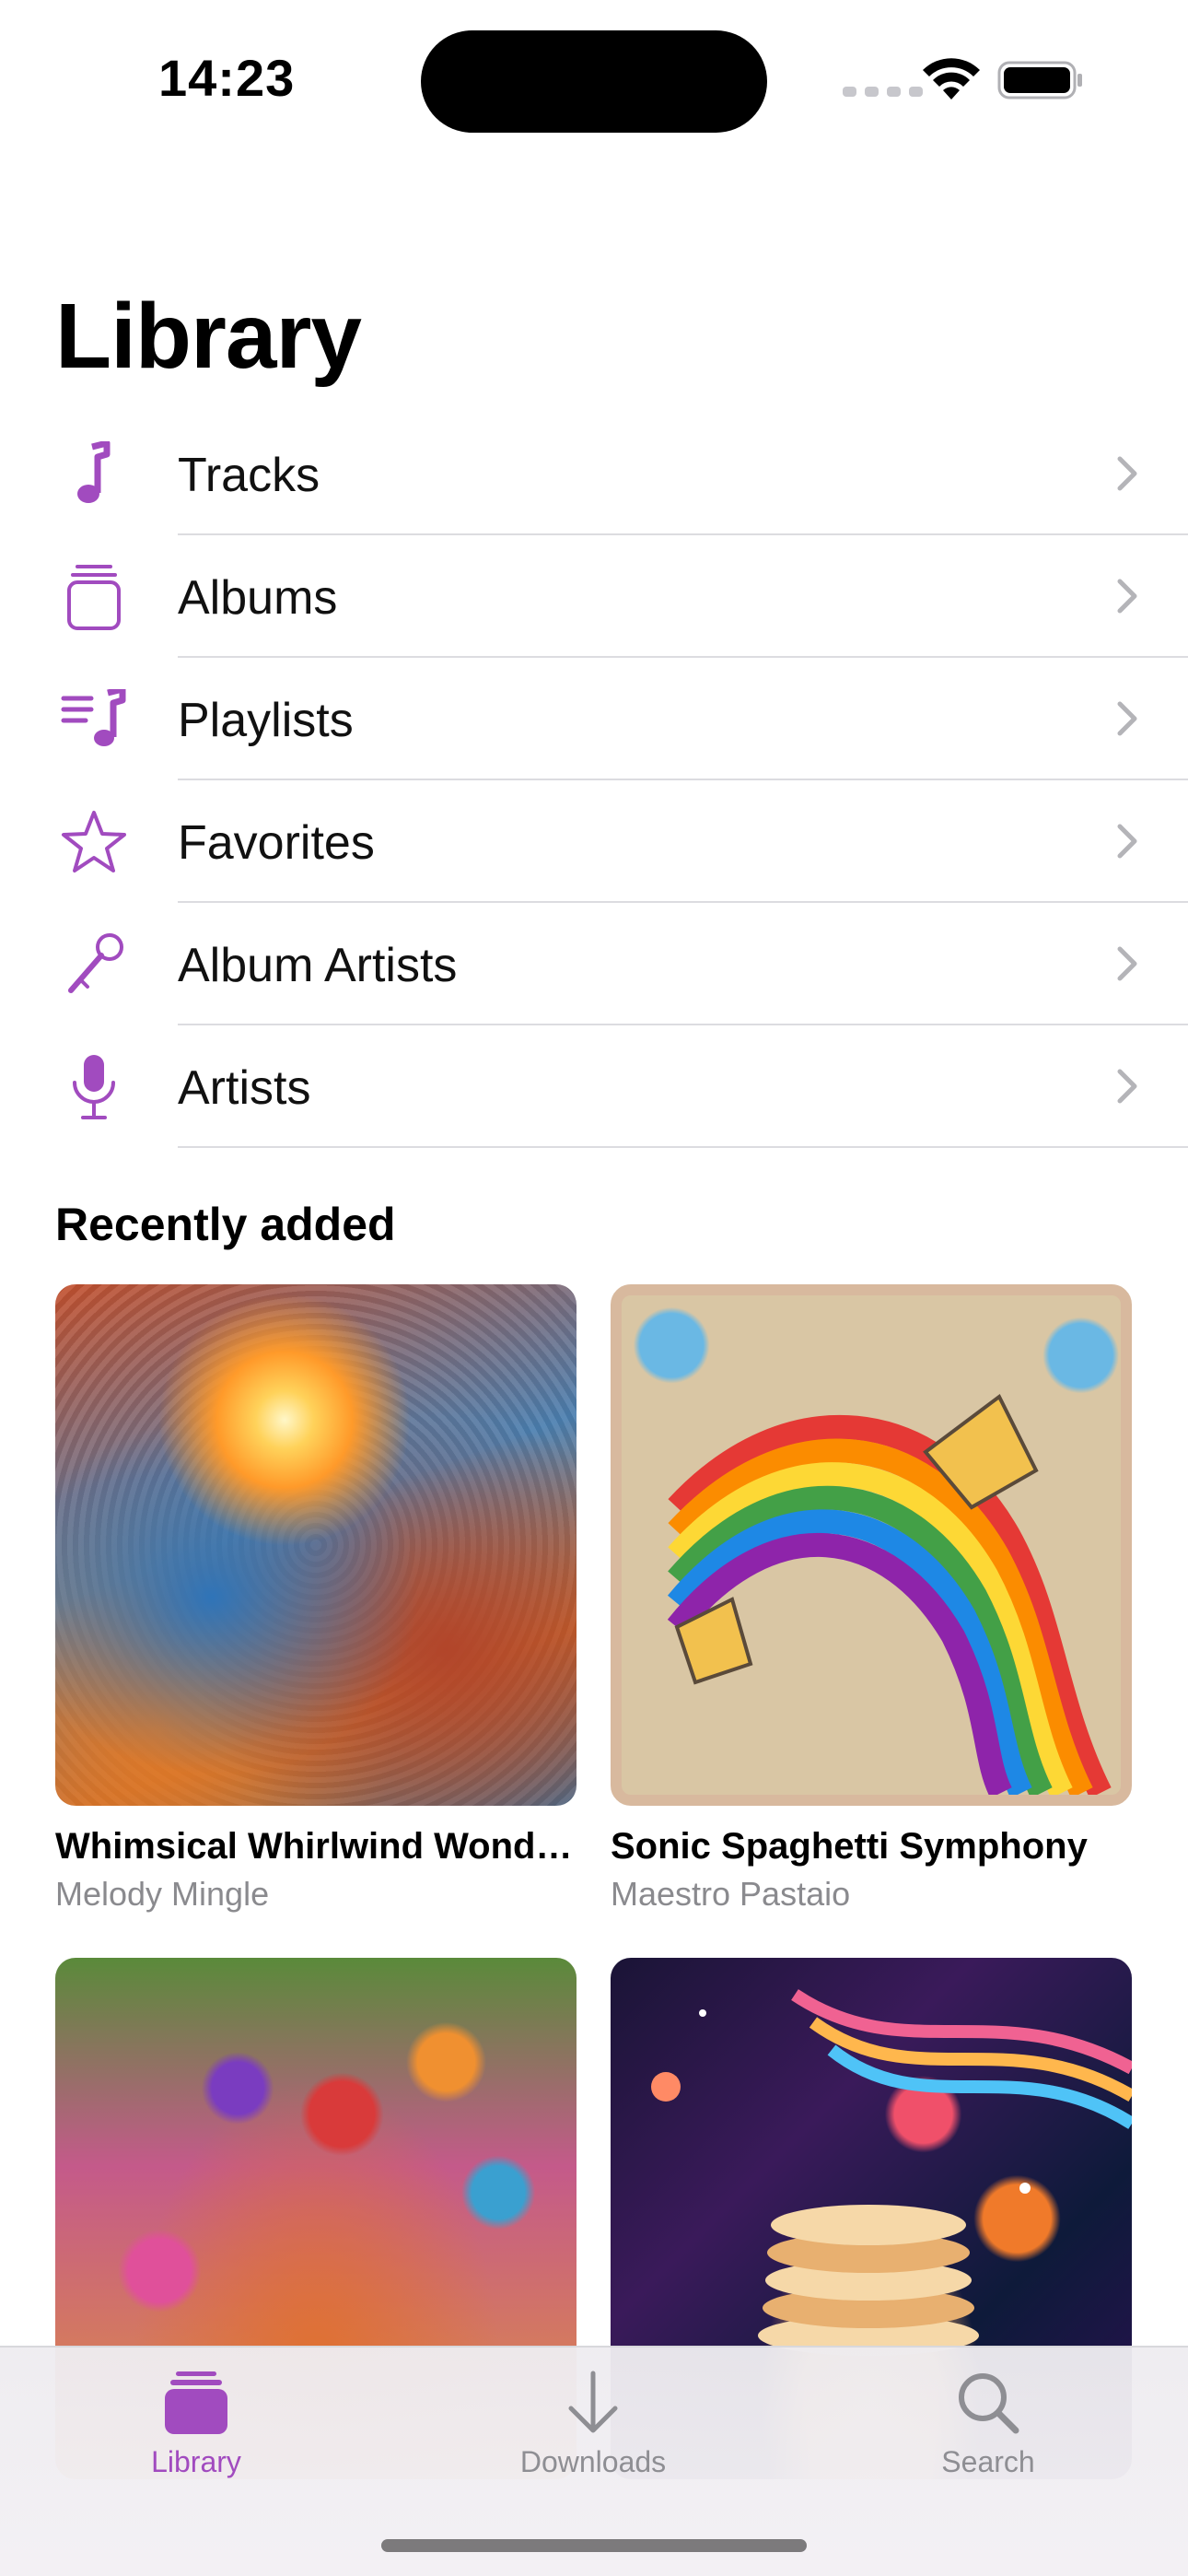  Describe the element at coordinates (94, 720) in the screenshot. I see `playlist-icon` at that location.